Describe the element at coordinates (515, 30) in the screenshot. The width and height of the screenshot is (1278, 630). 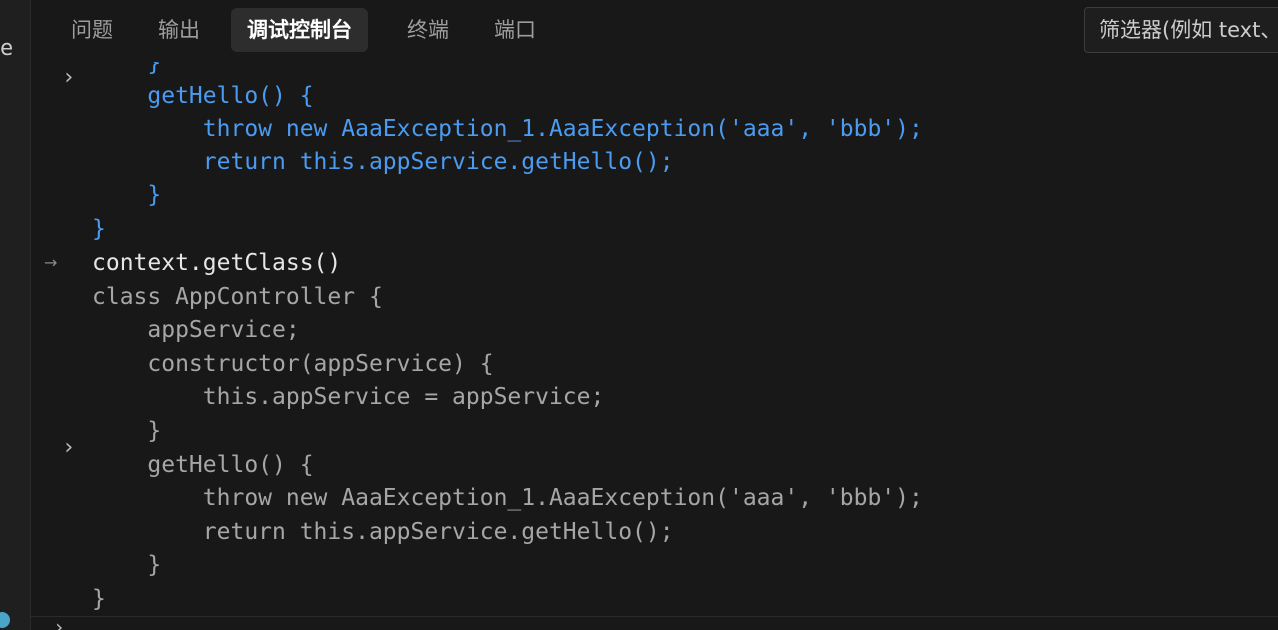
I see `tab-ports: 端口` at that location.